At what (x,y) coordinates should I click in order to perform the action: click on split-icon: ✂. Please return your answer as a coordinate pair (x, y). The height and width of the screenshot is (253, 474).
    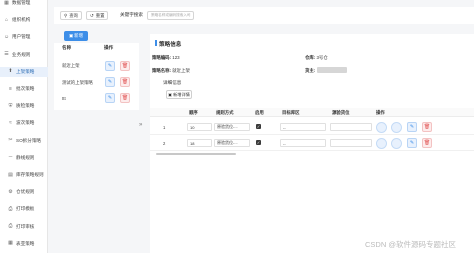
    Looking at the image, I should click on (10, 140).